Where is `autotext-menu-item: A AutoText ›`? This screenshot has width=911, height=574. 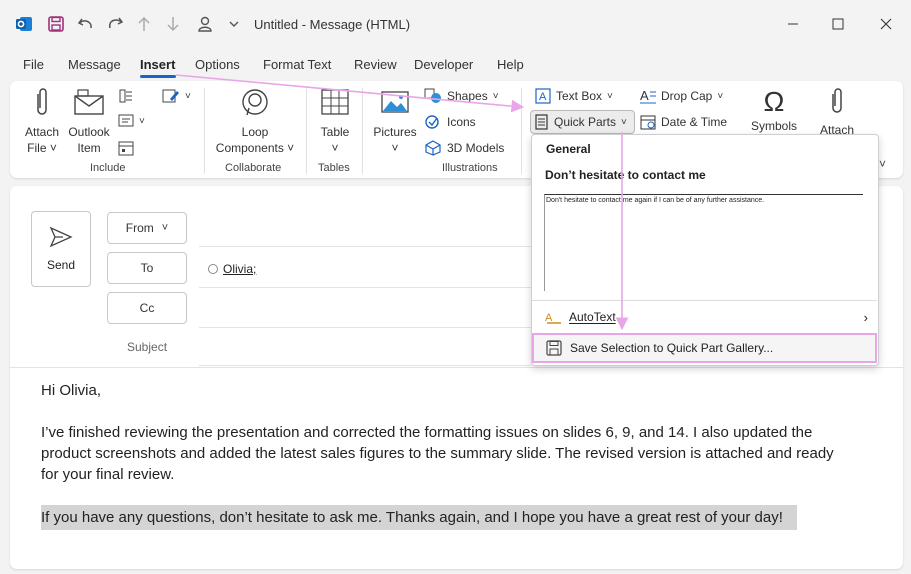
autotext-menu-item: A AutoText › is located at coordinates (704, 317).